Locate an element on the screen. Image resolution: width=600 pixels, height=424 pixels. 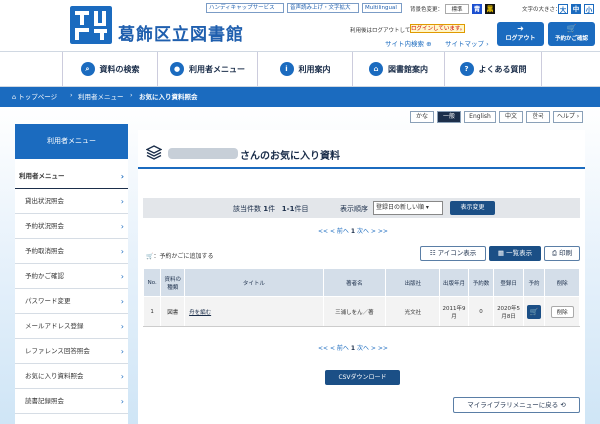
font-large-button: 大 is located at coordinates (563, 9).